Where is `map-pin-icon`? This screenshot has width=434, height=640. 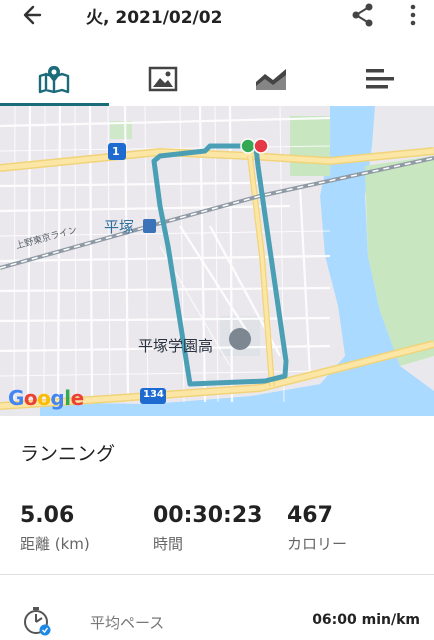 map-pin-icon is located at coordinates (54, 80).